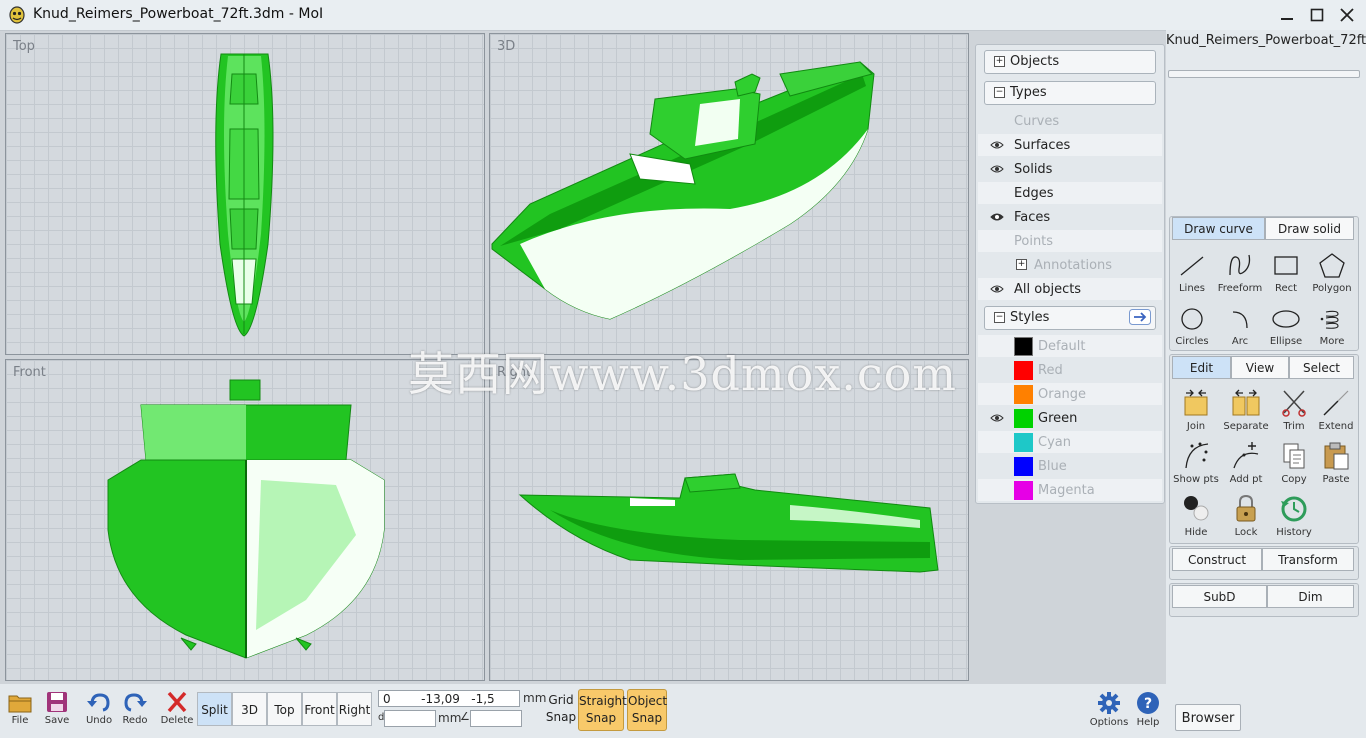 This screenshot has width=1366, height=738. I want to click on tab-select: Select, so click(1321, 367).